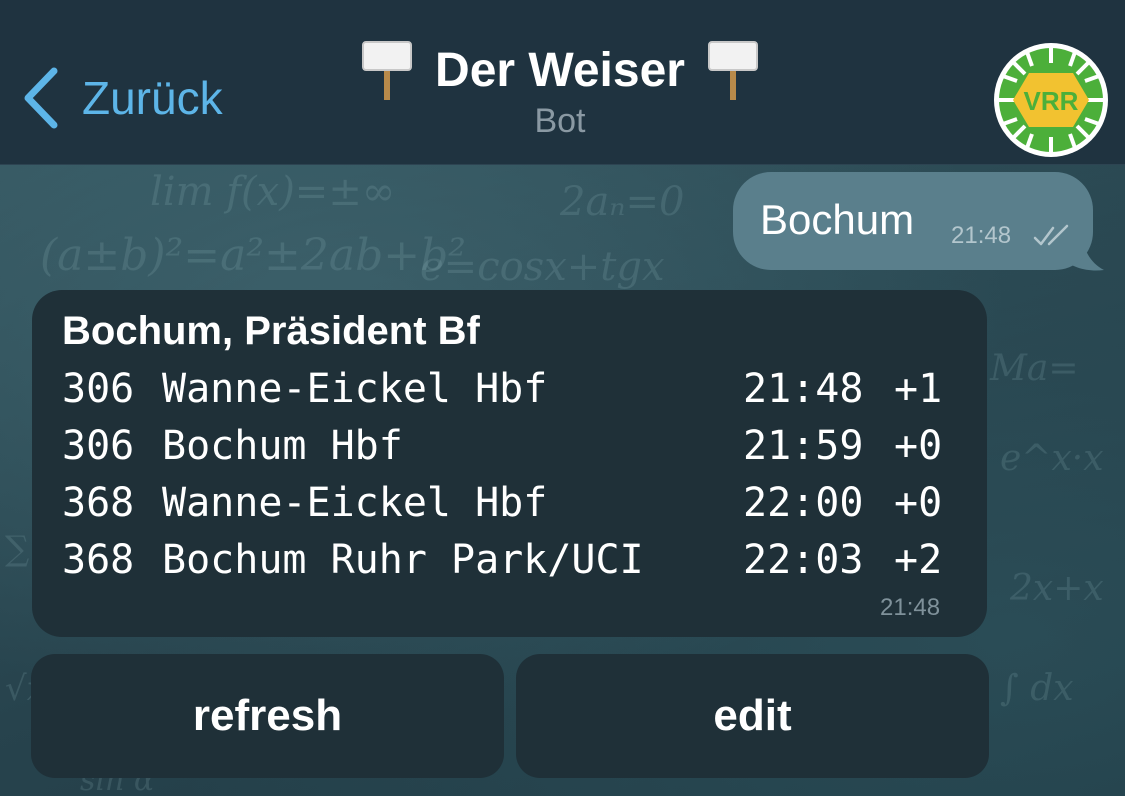 This screenshot has width=1125, height=796. What do you see at coordinates (803, 389) in the screenshot?
I see `departure-time: 21:48` at bounding box center [803, 389].